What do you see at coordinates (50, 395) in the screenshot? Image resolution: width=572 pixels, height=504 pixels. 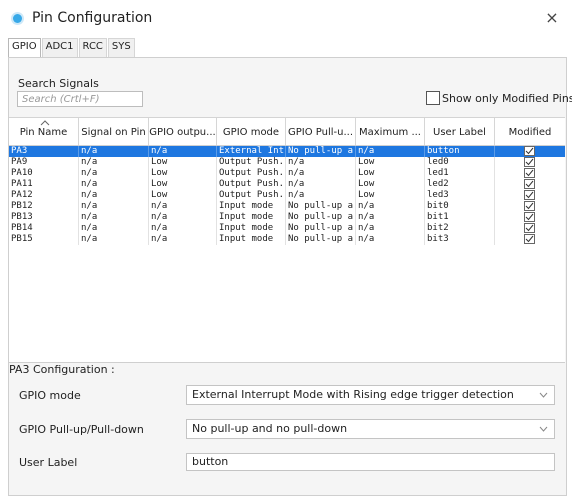 I see `gpio-mode-label: GPIO mode` at bounding box center [50, 395].